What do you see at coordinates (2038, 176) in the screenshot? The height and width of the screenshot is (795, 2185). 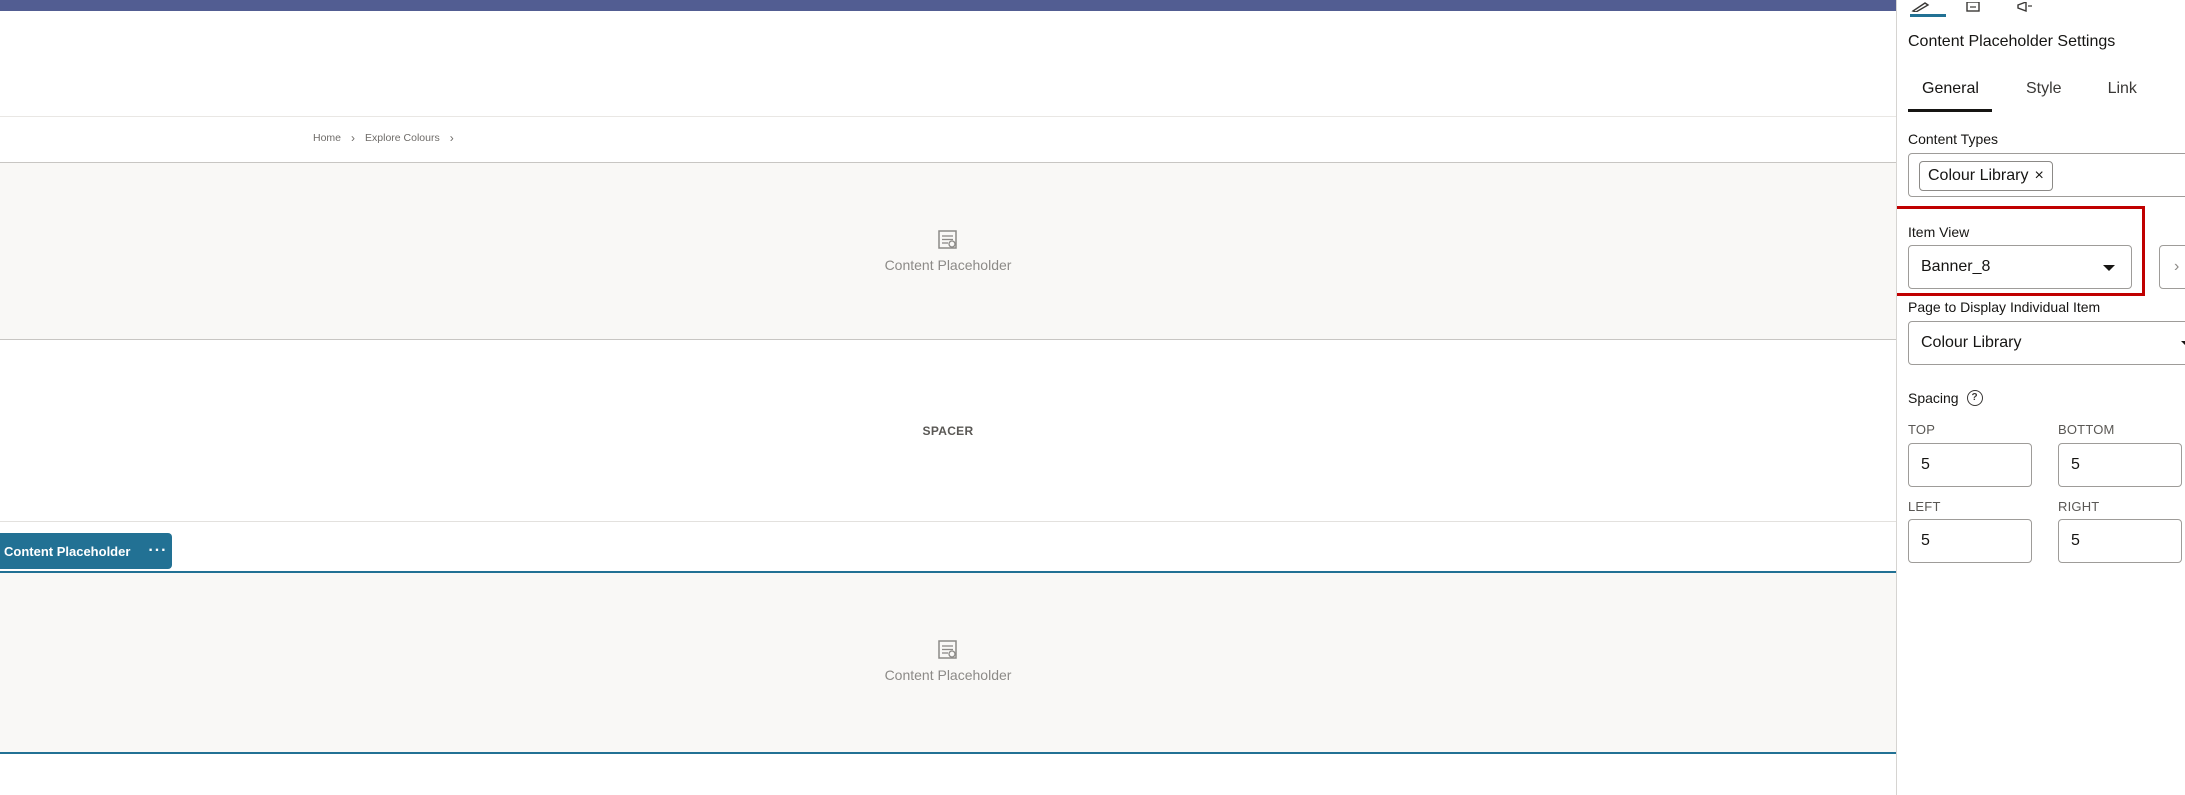 I see `close-icon: ×` at bounding box center [2038, 176].